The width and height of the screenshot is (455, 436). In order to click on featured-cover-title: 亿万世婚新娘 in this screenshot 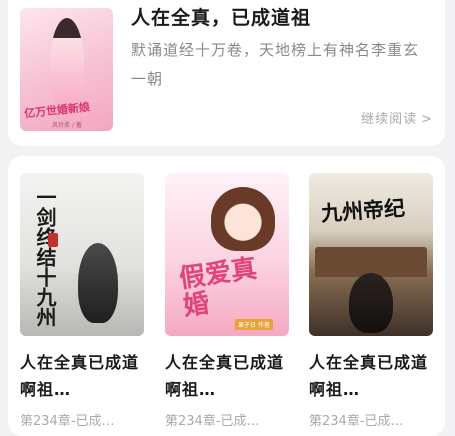, I will do `click(57, 110)`.